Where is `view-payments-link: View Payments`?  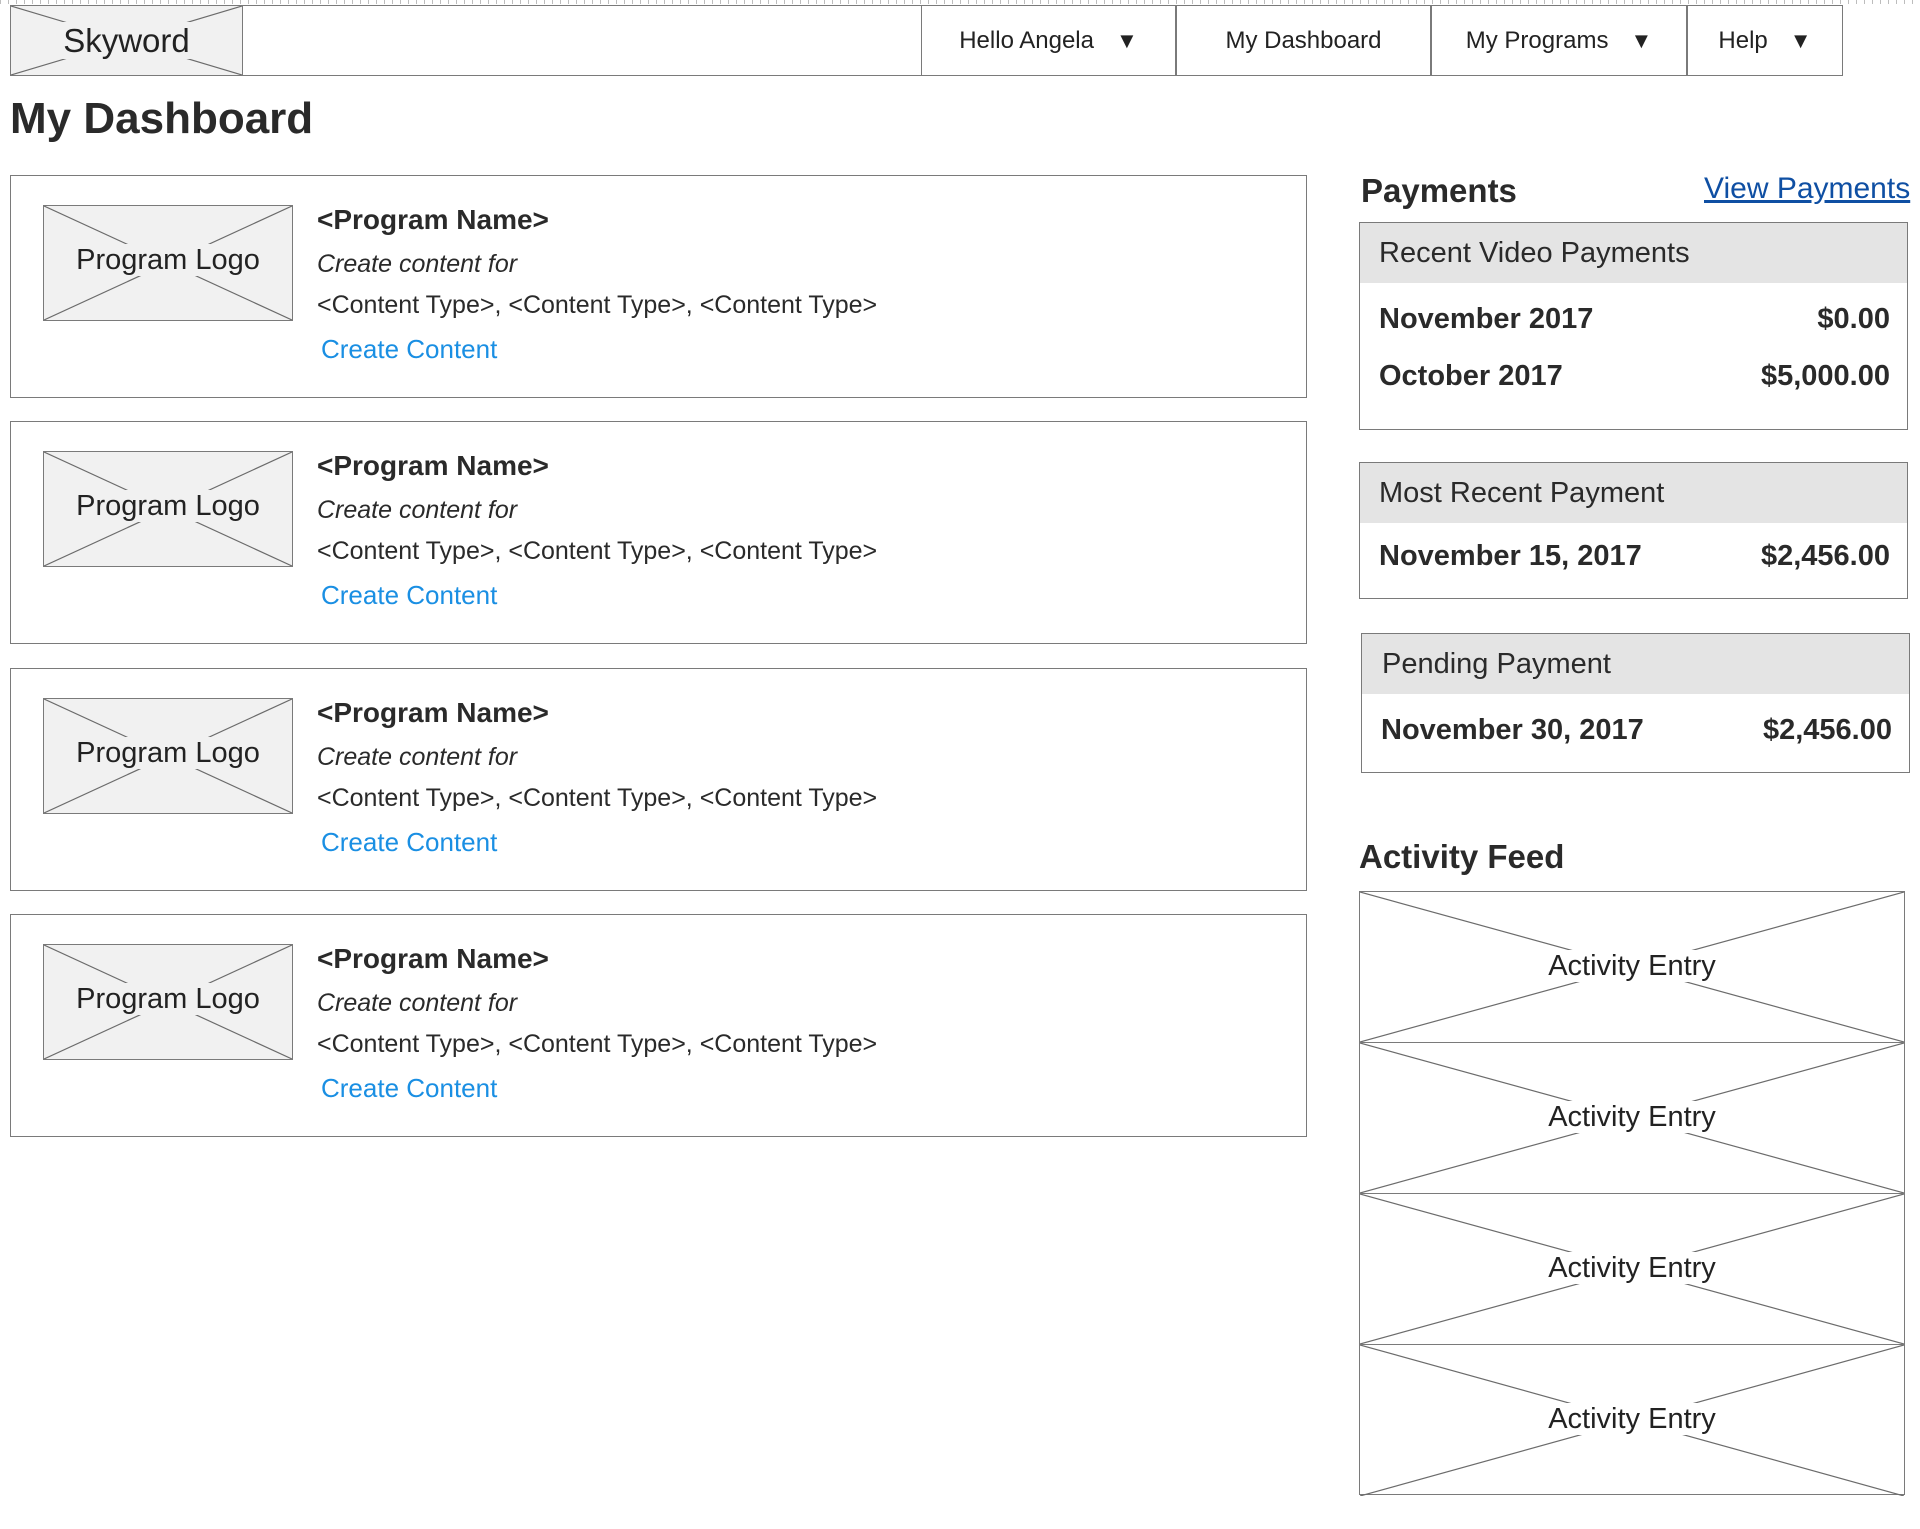 view-payments-link: View Payments is located at coordinates (1807, 189).